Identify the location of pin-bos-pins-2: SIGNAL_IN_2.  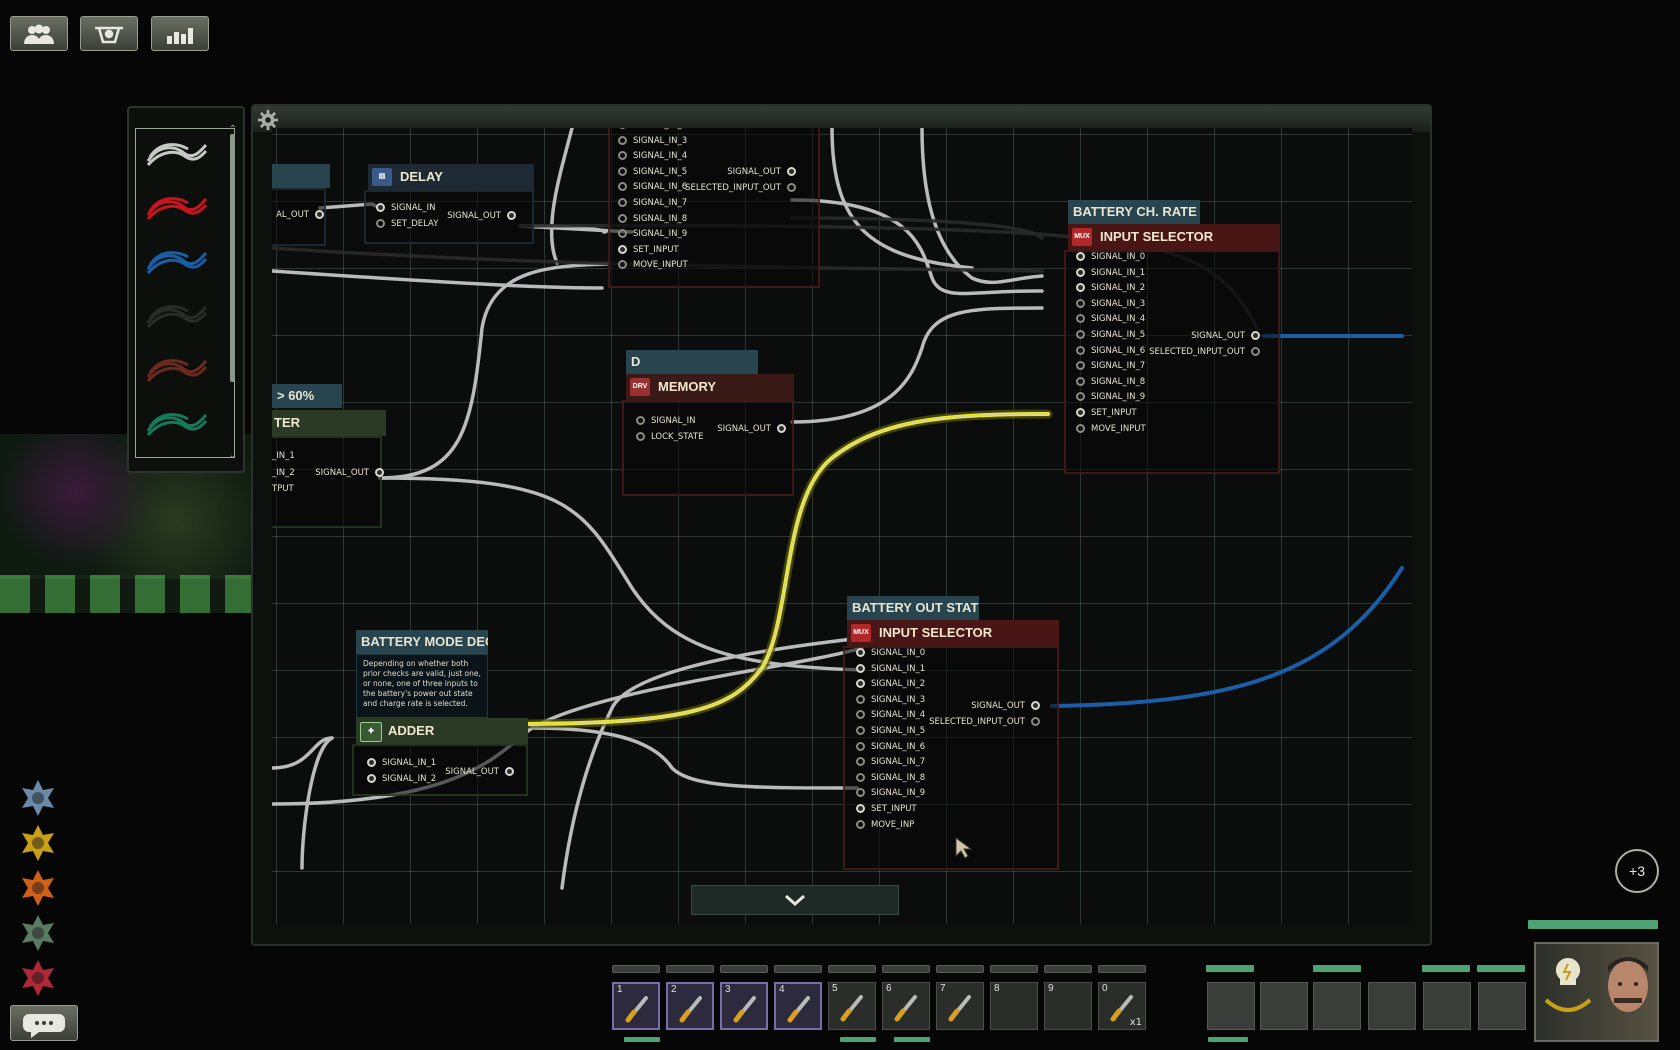
(890, 684).